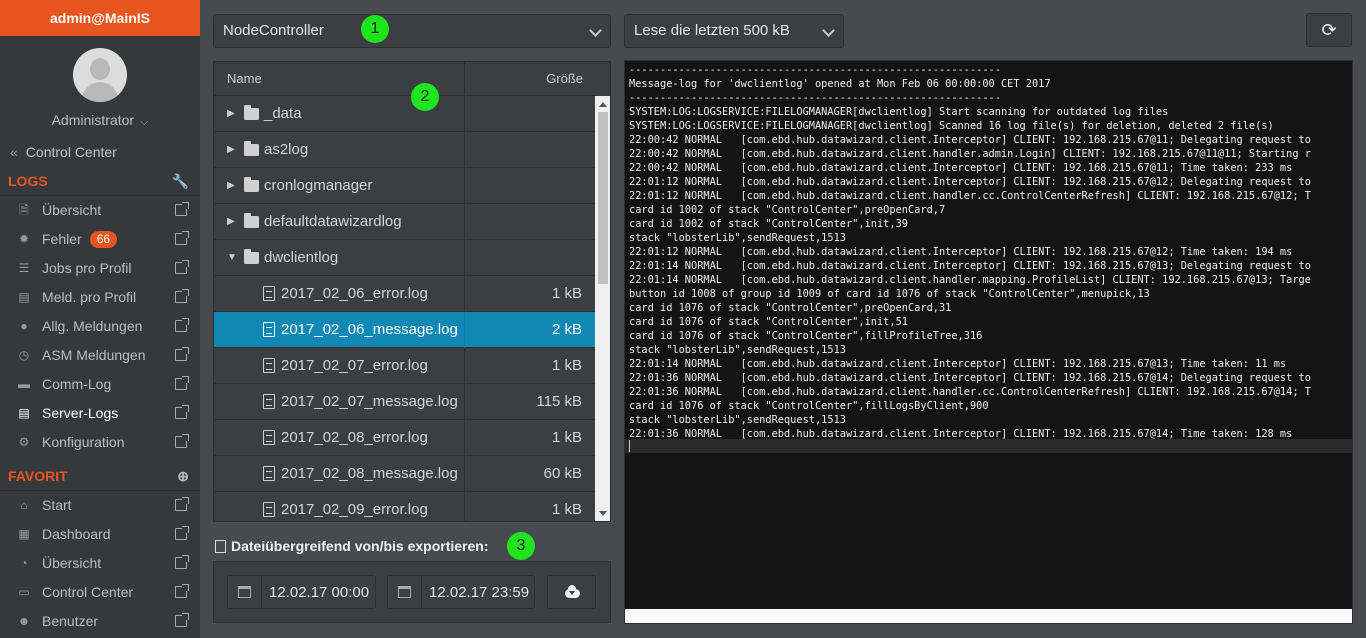 The width and height of the screenshot is (1366, 638). What do you see at coordinates (72, 210) in the screenshot?
I see `logs-item-label: Übersicht` at bounding box center [72, 210].